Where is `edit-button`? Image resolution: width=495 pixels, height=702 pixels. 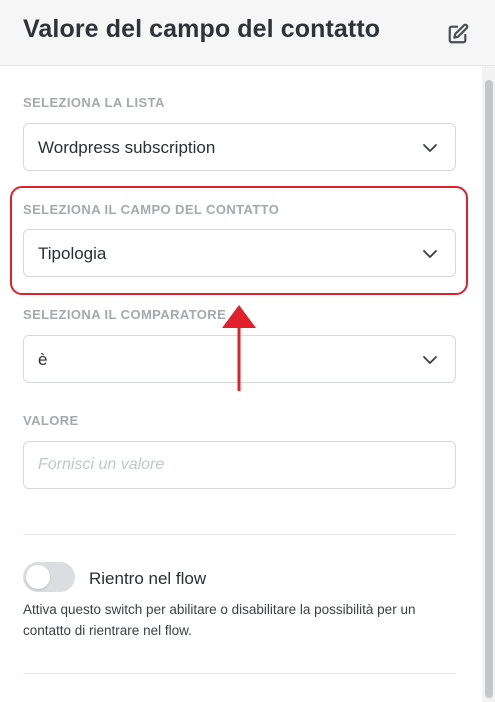 edit-button is located at coordinates (458, 34).